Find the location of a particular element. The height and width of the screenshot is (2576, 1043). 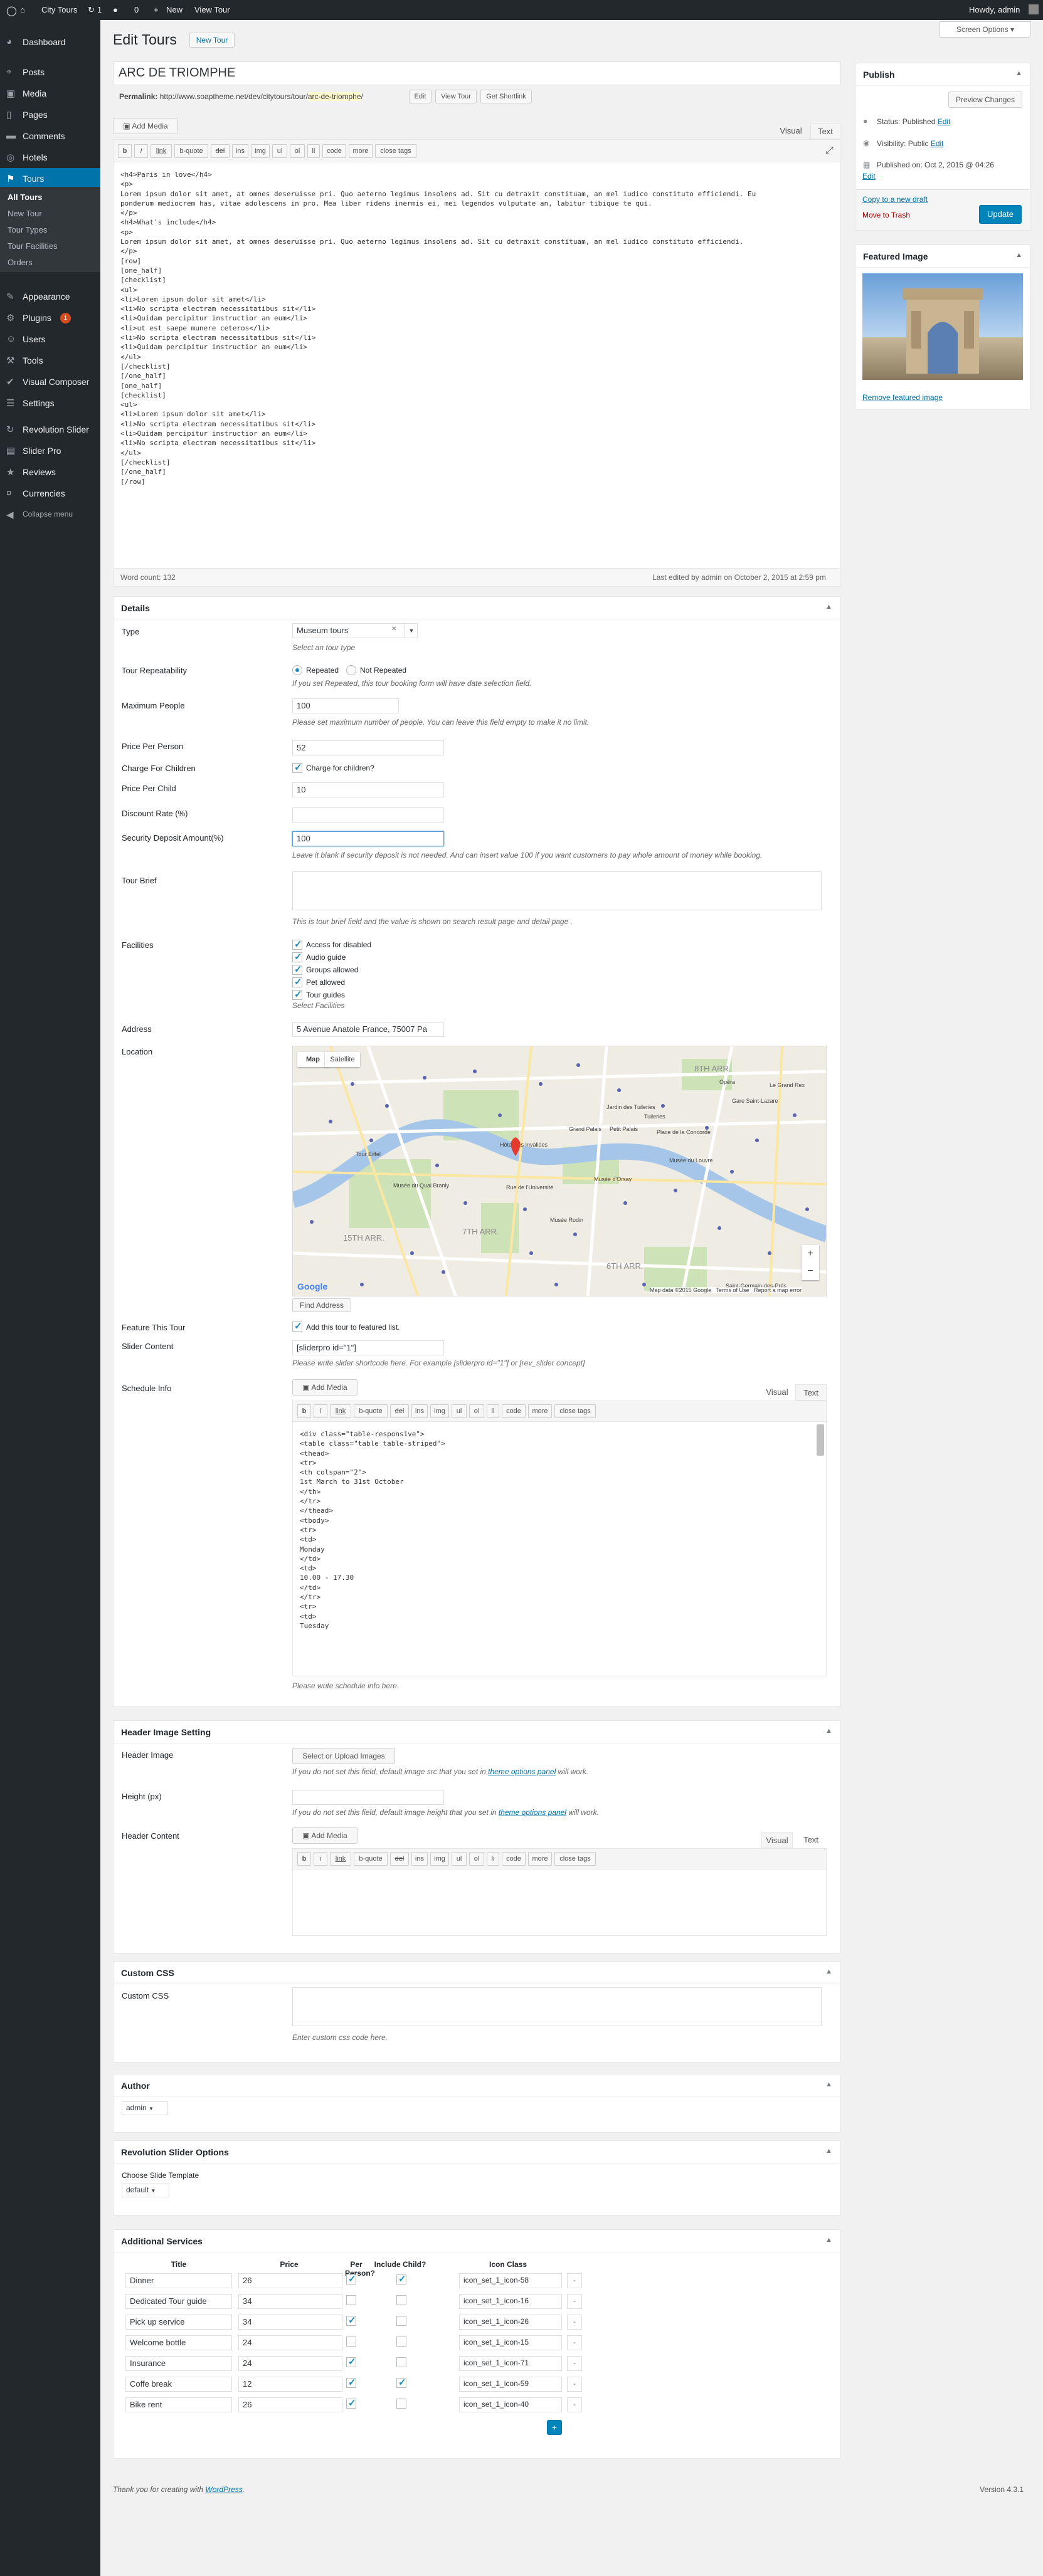

header-qt-more: more is located at coordinates (540, 1859).